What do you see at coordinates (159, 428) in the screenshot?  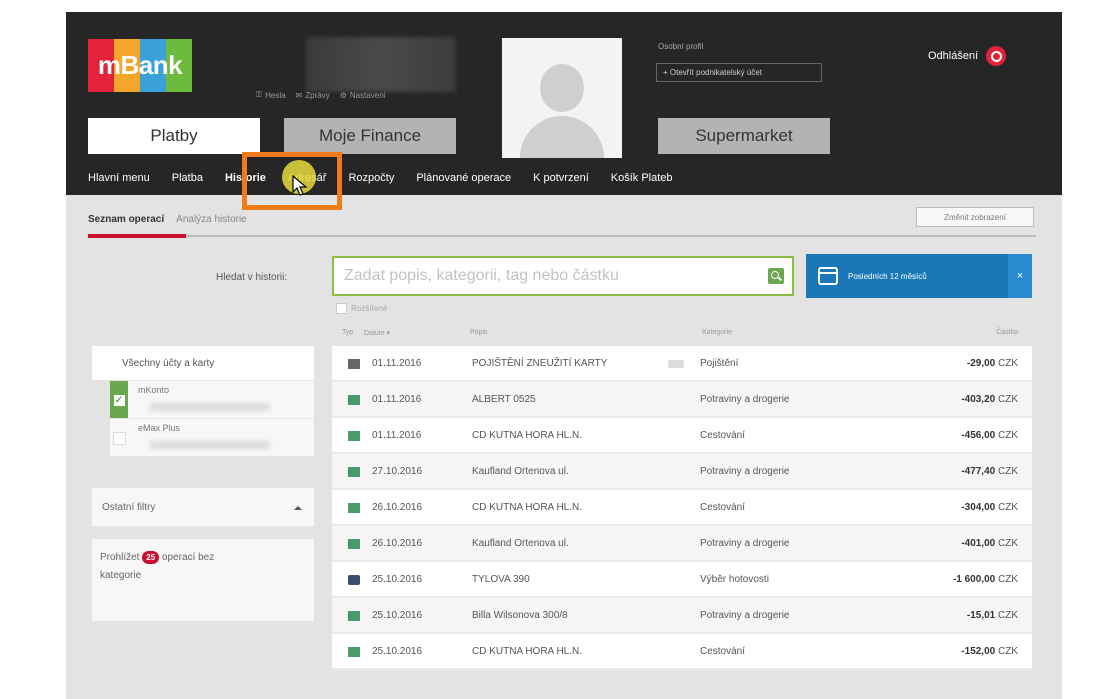 I see `account-name: eMax Plus` at bounding box center [159, 428].